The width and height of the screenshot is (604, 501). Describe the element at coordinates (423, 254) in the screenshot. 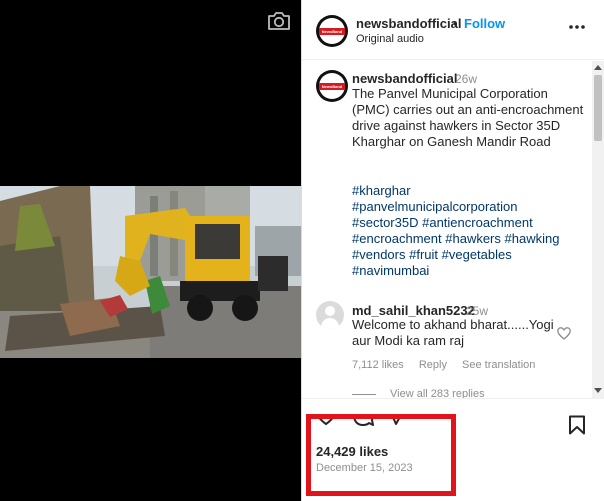

I see `hashtag-link: #fruit` at that location.